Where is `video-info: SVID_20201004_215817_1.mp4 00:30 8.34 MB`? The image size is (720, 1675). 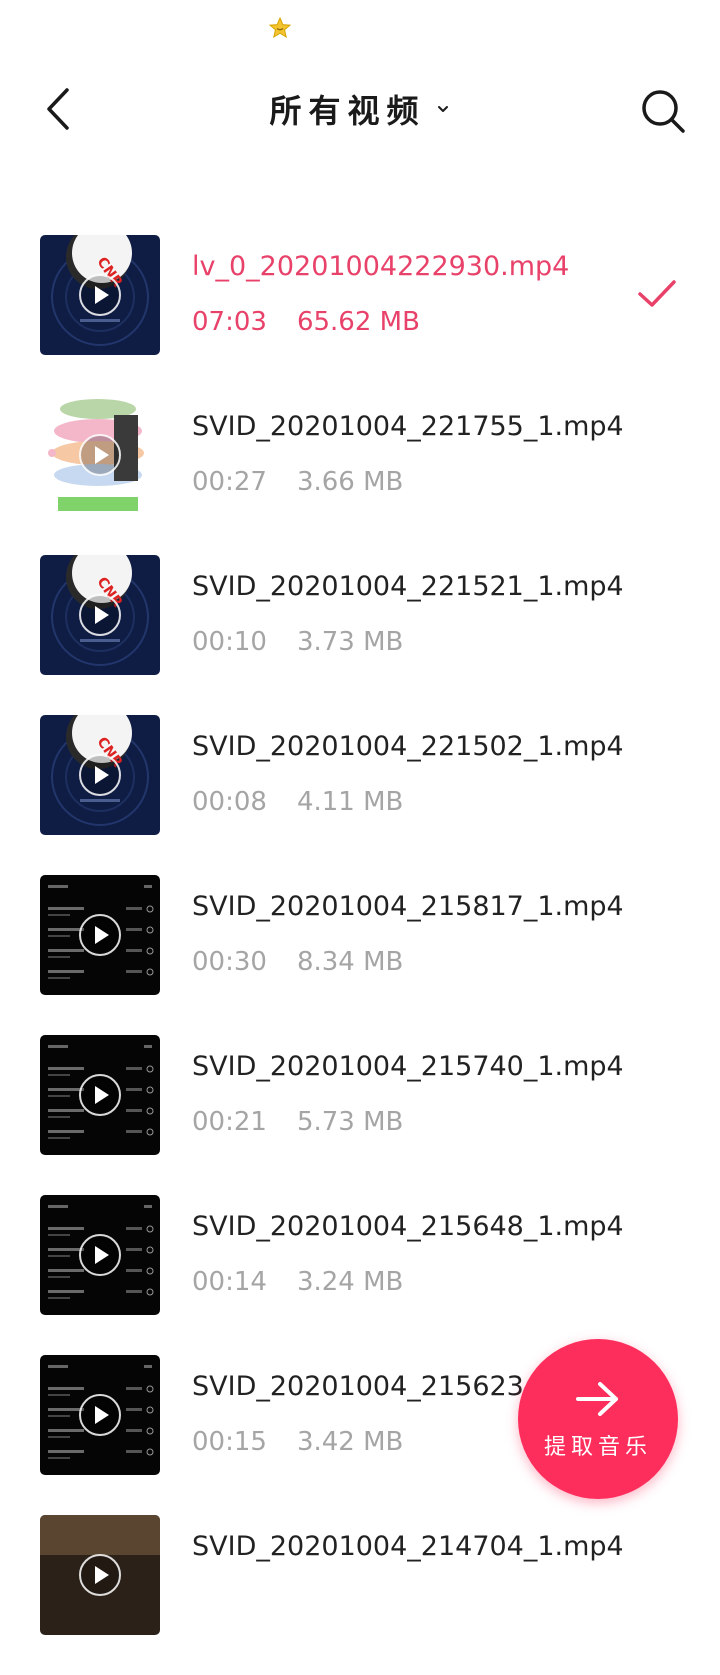
video-info: SVID_20201004_215817_1.mp4 00:30 8.34 MB is located at coordinates (407, 934).